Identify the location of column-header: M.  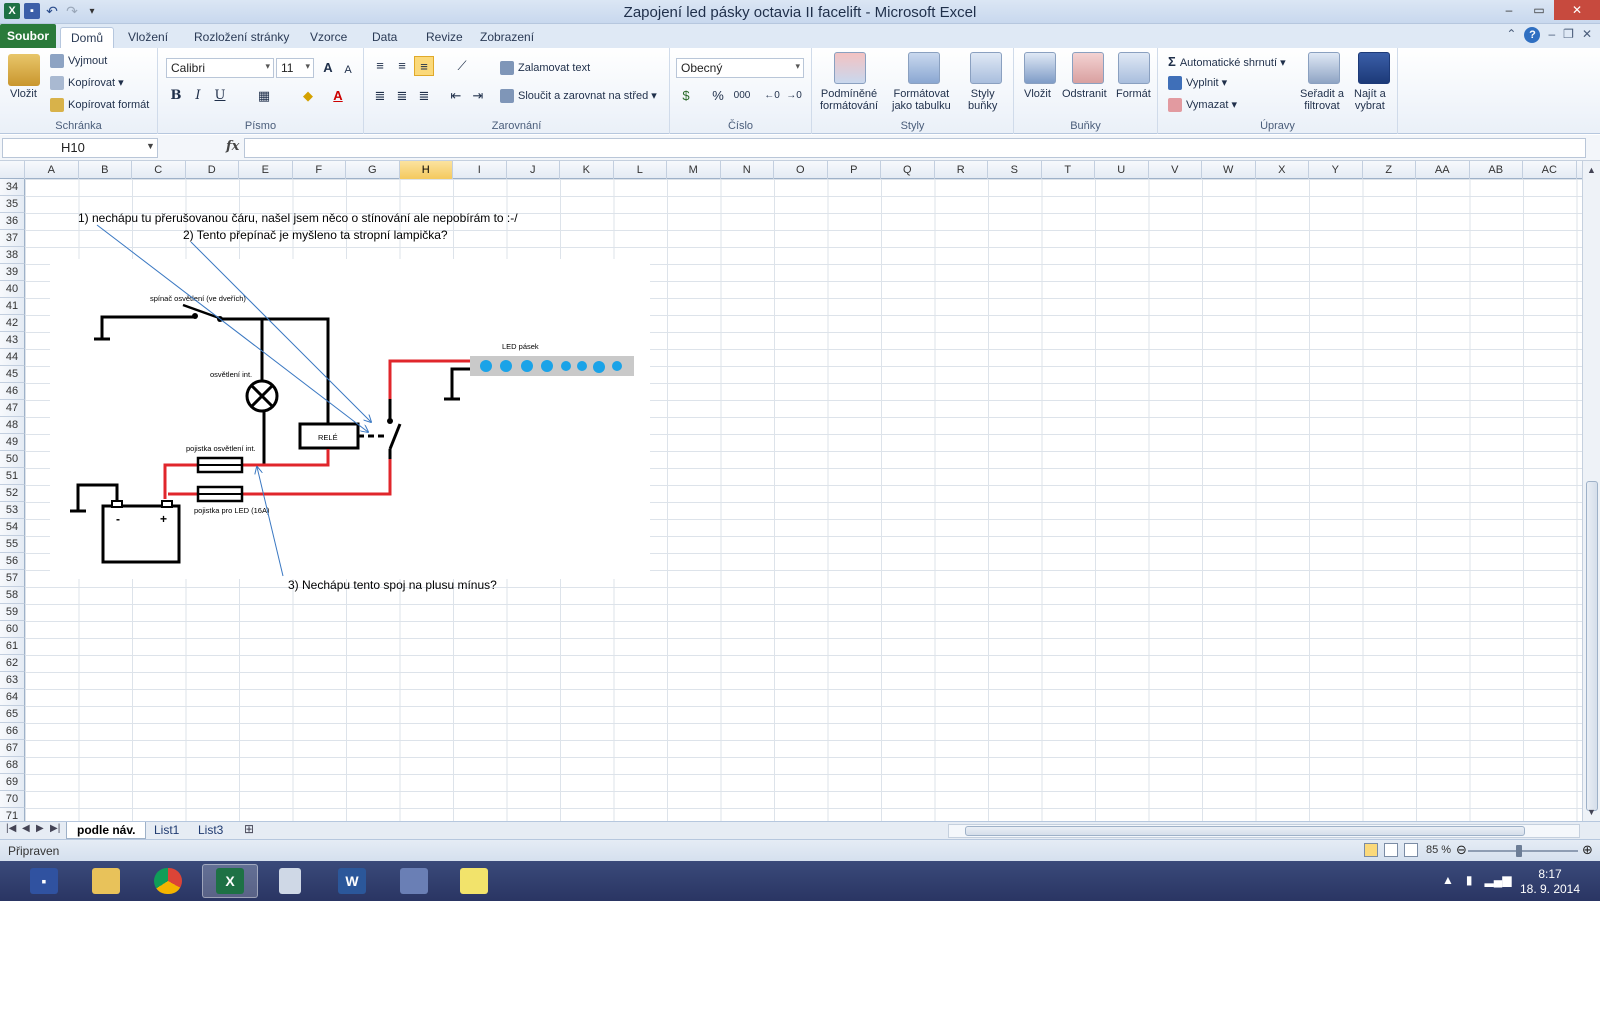
(694, 170).